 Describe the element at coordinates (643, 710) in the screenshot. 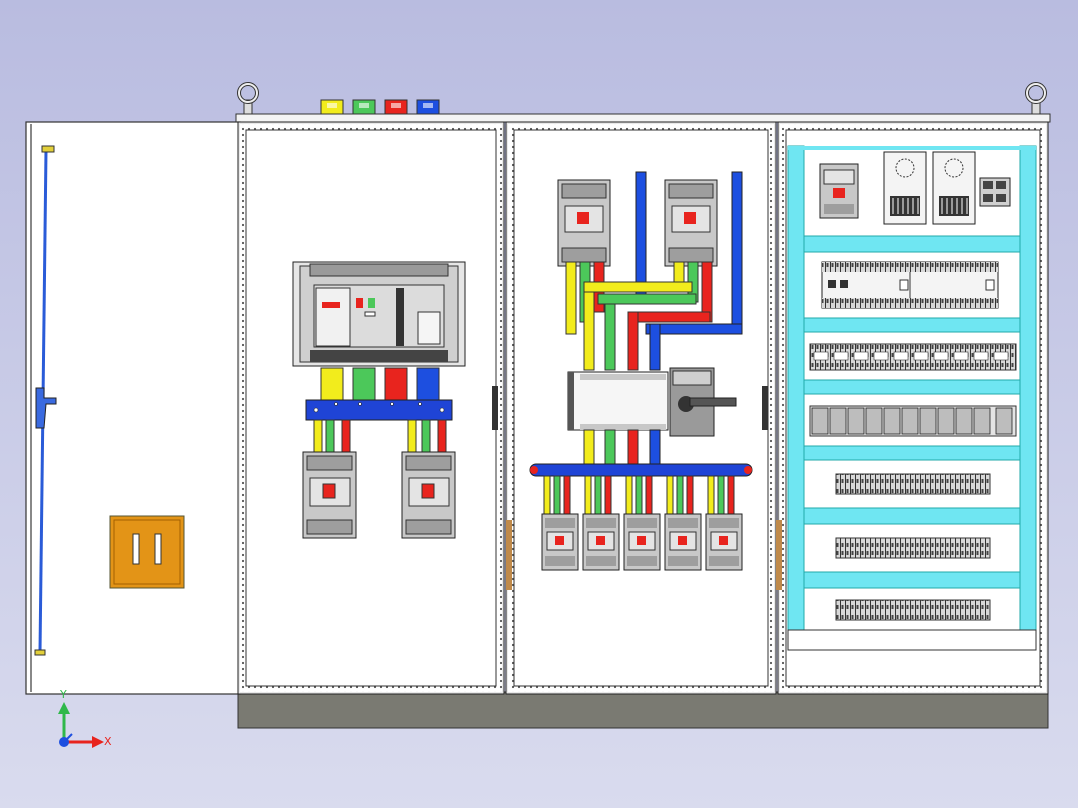

I see `cabinet-plinth` at that location.